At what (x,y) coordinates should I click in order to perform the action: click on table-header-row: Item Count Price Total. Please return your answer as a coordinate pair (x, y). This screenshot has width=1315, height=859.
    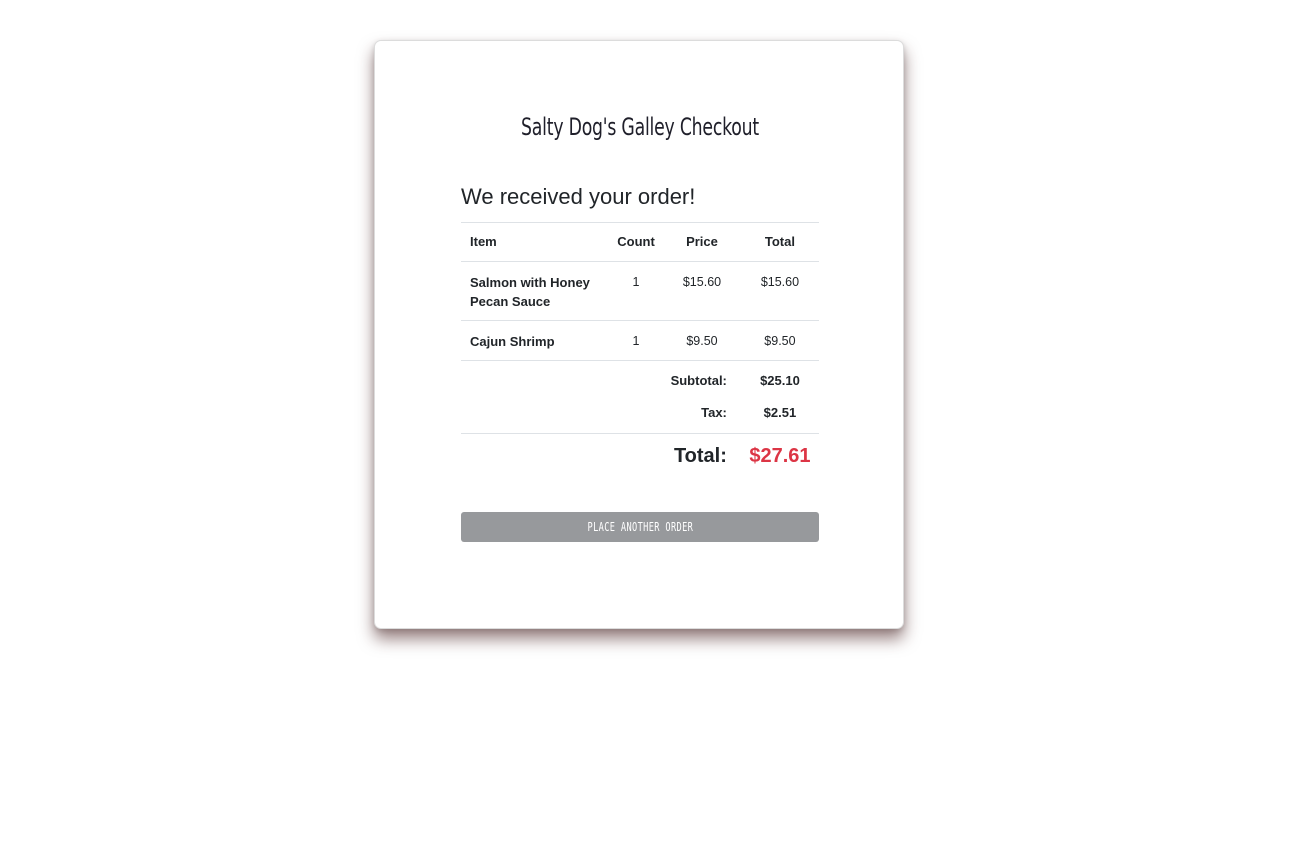
    Looking at the image, I should click on (640, 242).